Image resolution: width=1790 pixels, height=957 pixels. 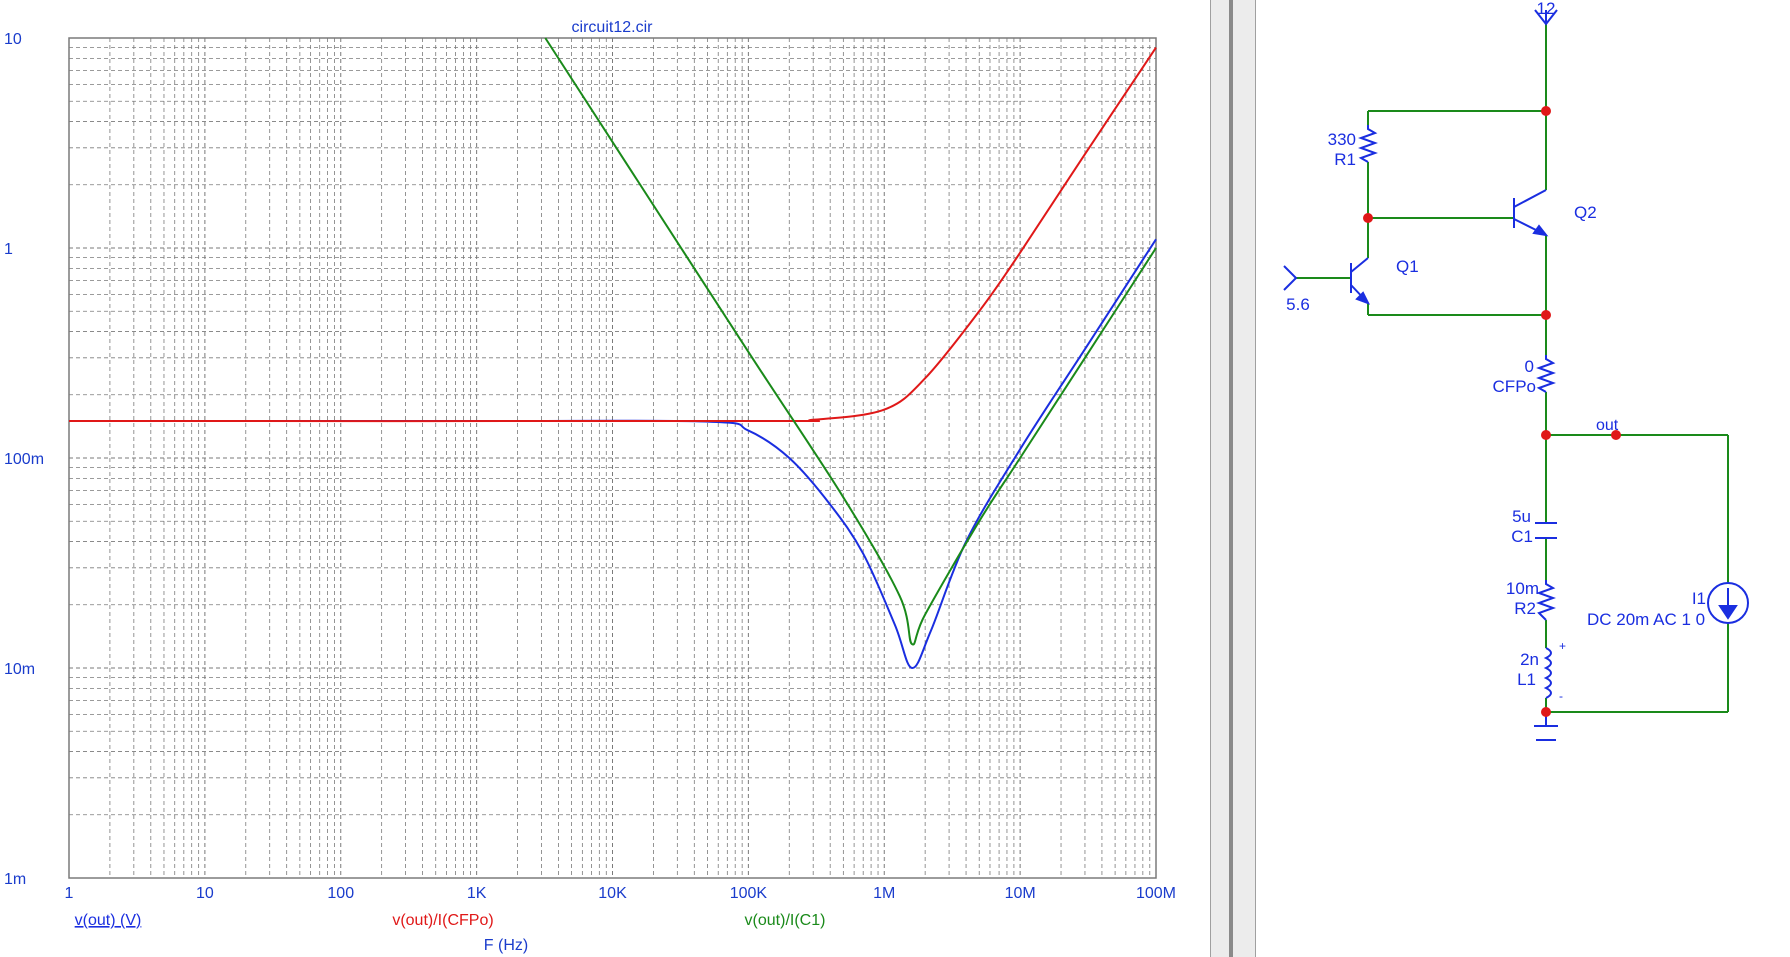 I want to click on x-tick-label: 100K, so click(x=749, y=893).